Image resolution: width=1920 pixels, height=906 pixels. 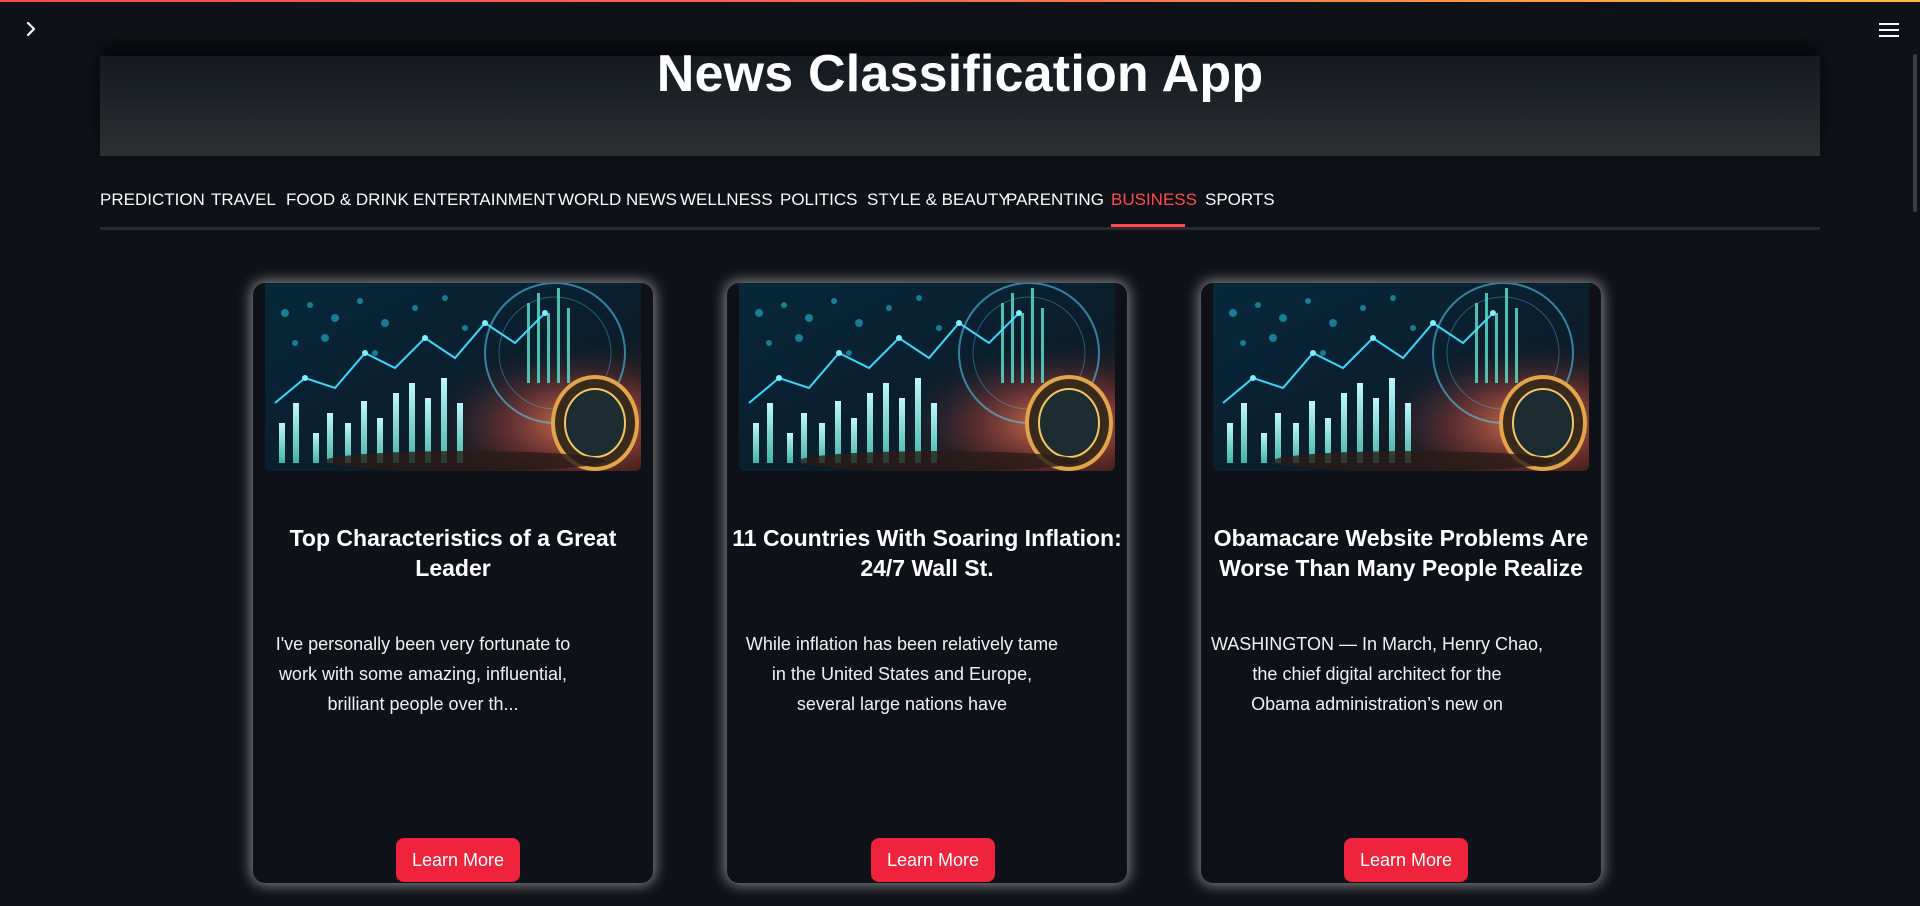 I want to click on card-summary-line: several large nations have, so click(x=902, y=704).